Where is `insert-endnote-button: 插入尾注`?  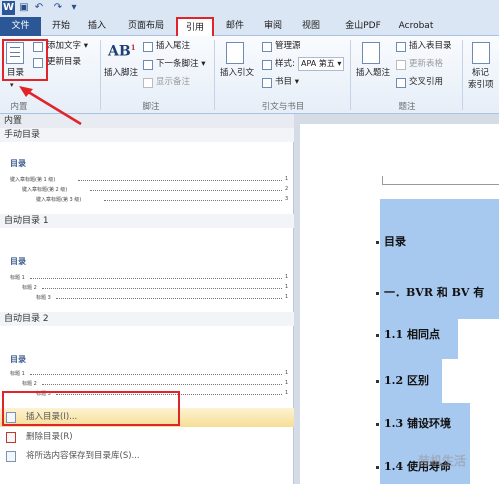 insert-endnote-button: 插入尾注 is located at coordinates (173, 46).